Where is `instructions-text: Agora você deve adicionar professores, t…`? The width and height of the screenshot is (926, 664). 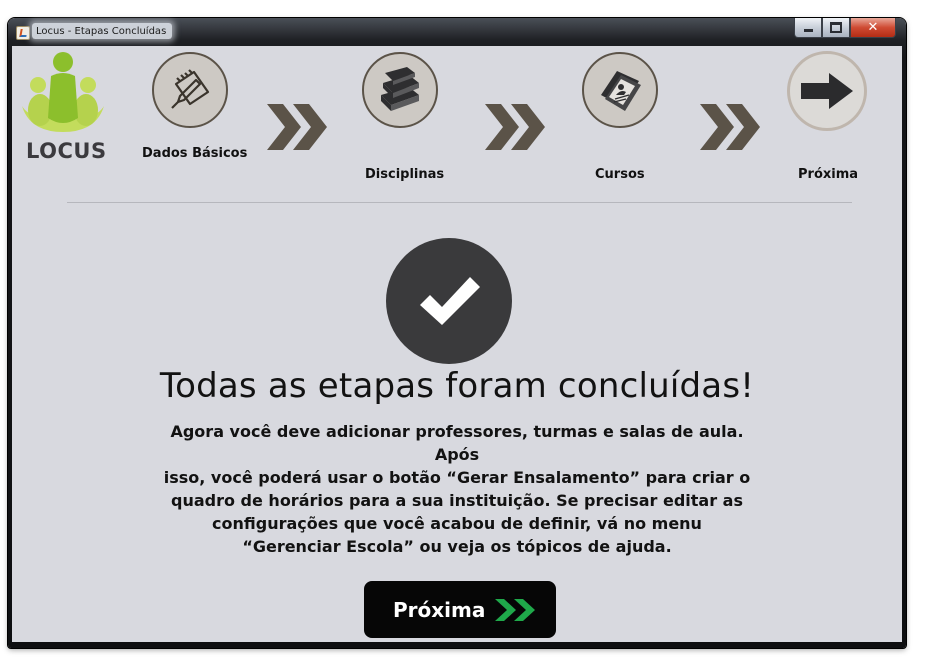 instructions-text: Agora você deve adicionar professores, t… is located at coordinates (457, 489).